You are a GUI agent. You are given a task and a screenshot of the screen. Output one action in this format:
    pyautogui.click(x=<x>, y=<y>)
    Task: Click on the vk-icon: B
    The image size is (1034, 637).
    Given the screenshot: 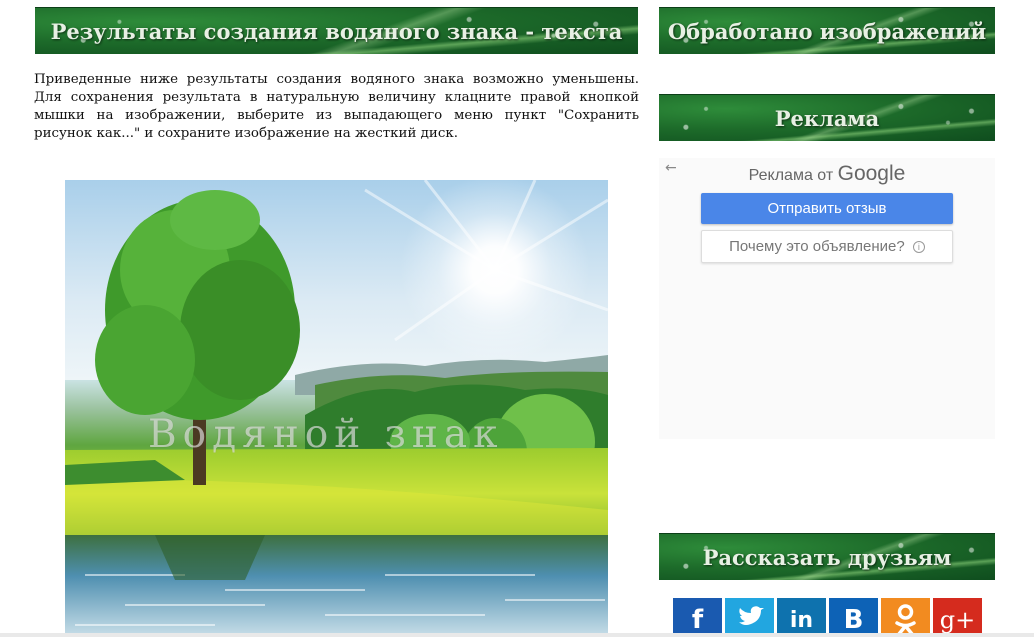 What is the action you would take?
    pyautogui.click(x=853, y=620)
    